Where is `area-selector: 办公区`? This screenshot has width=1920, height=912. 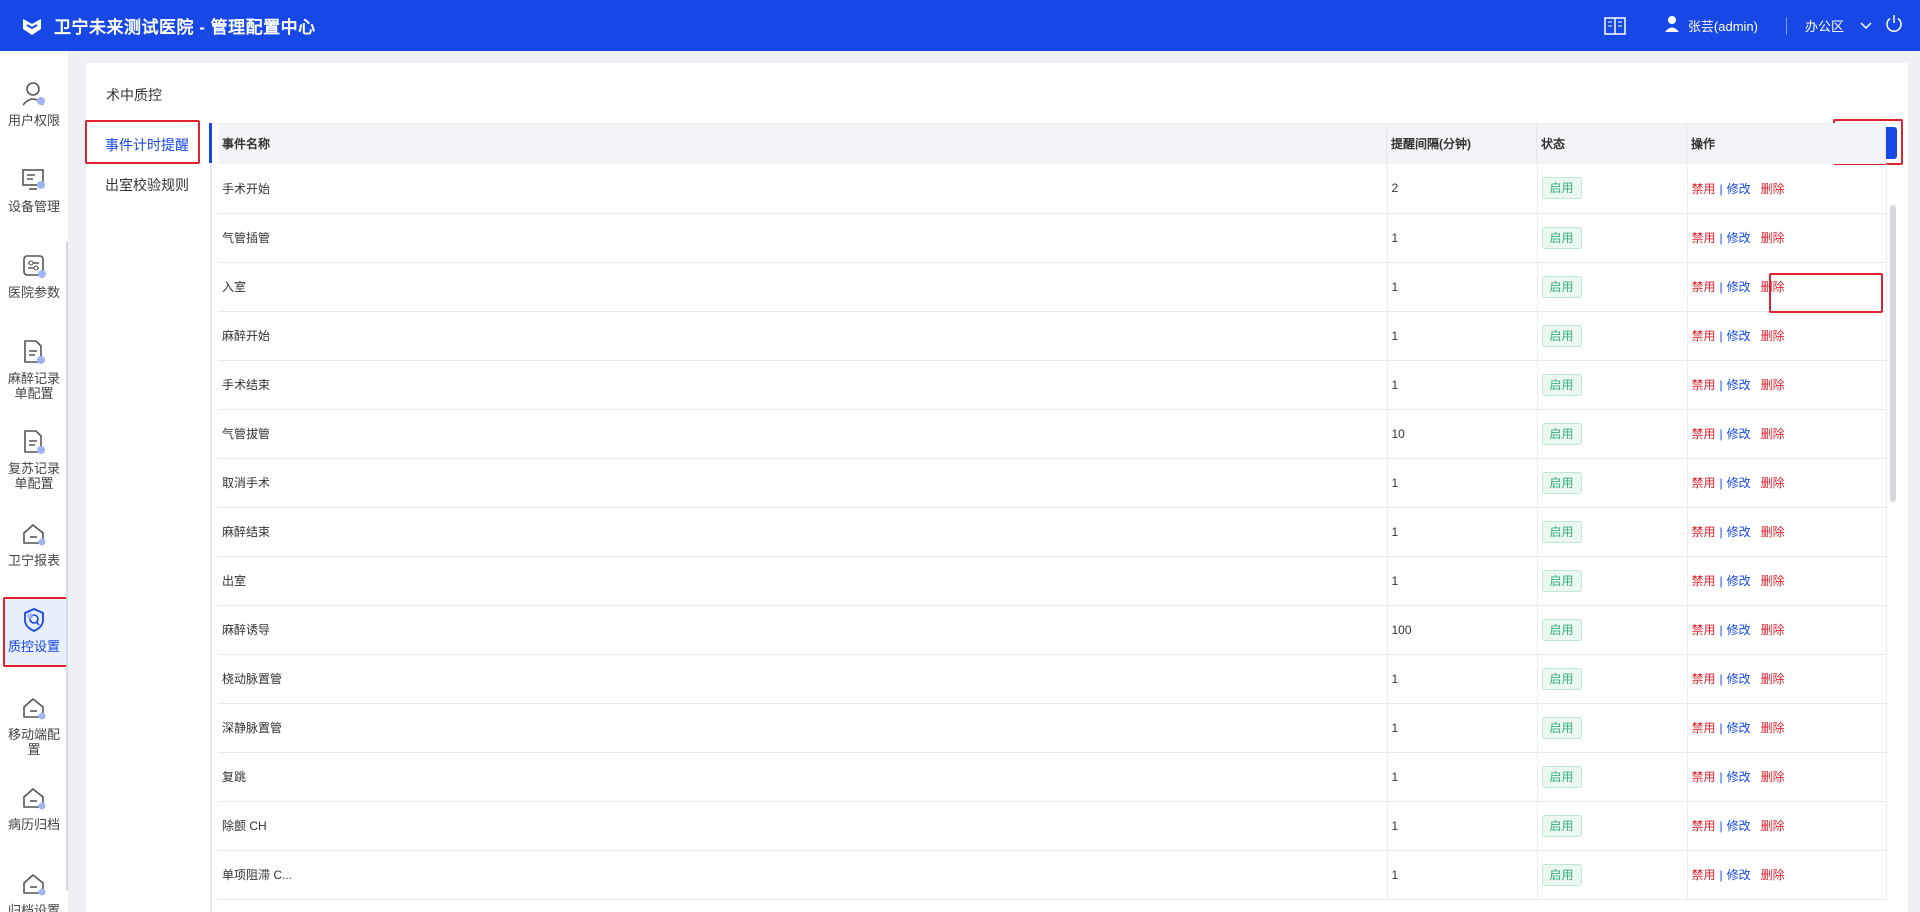
area-selector: 办公区 is located at coordinates (1824, 25).